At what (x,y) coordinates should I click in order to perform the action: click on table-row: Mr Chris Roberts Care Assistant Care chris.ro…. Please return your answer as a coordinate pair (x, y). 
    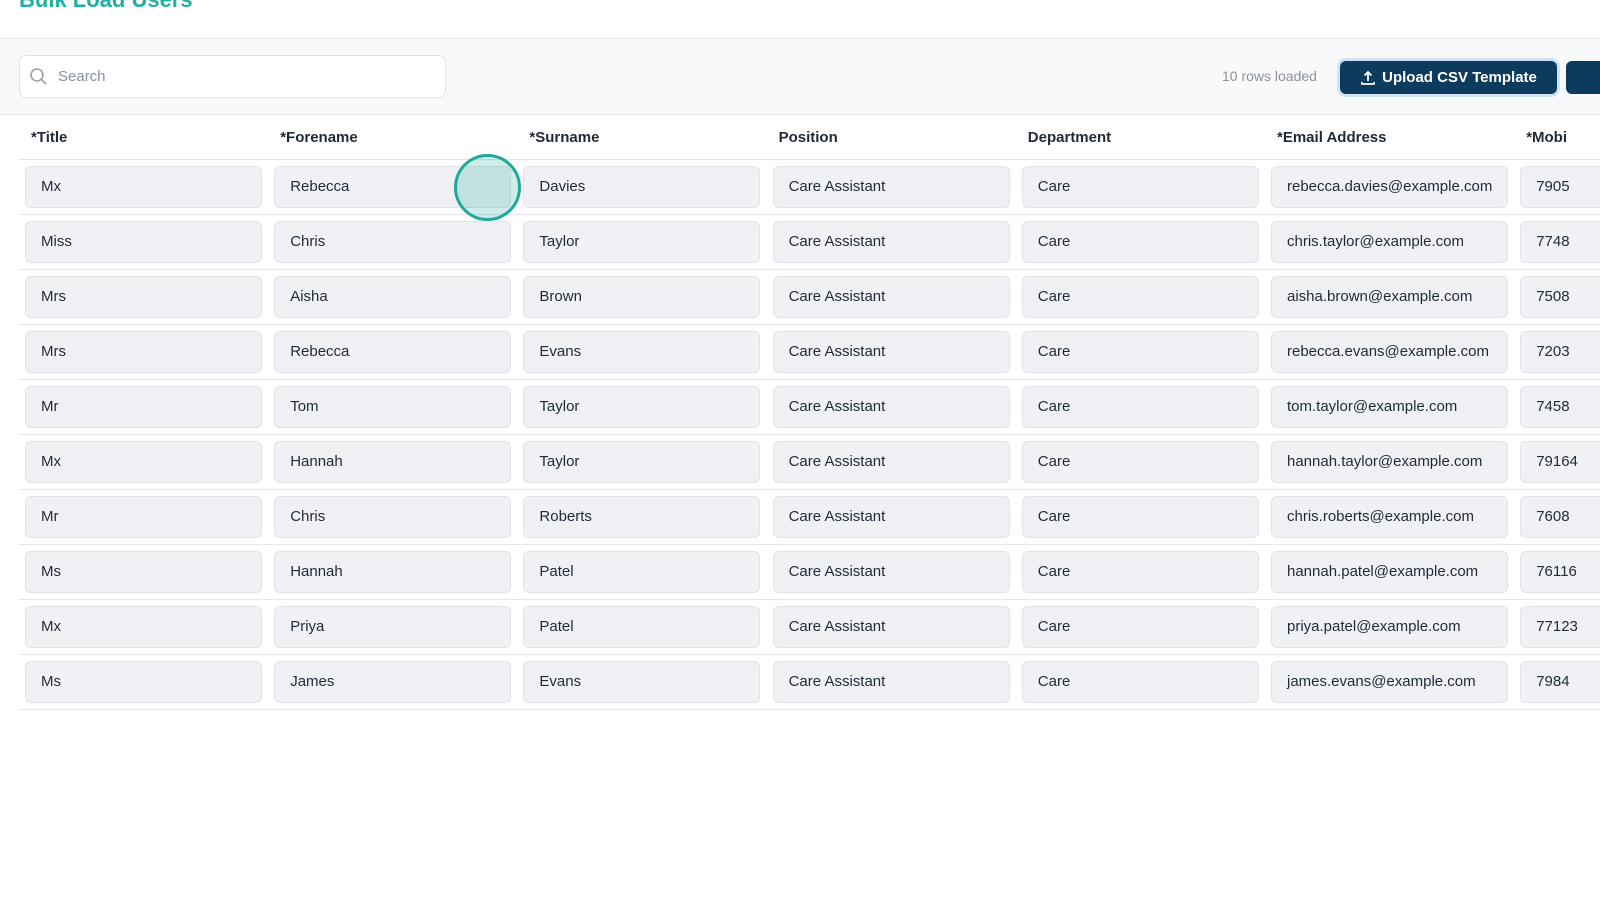
    Looking at the image, I should click on (809, 517).